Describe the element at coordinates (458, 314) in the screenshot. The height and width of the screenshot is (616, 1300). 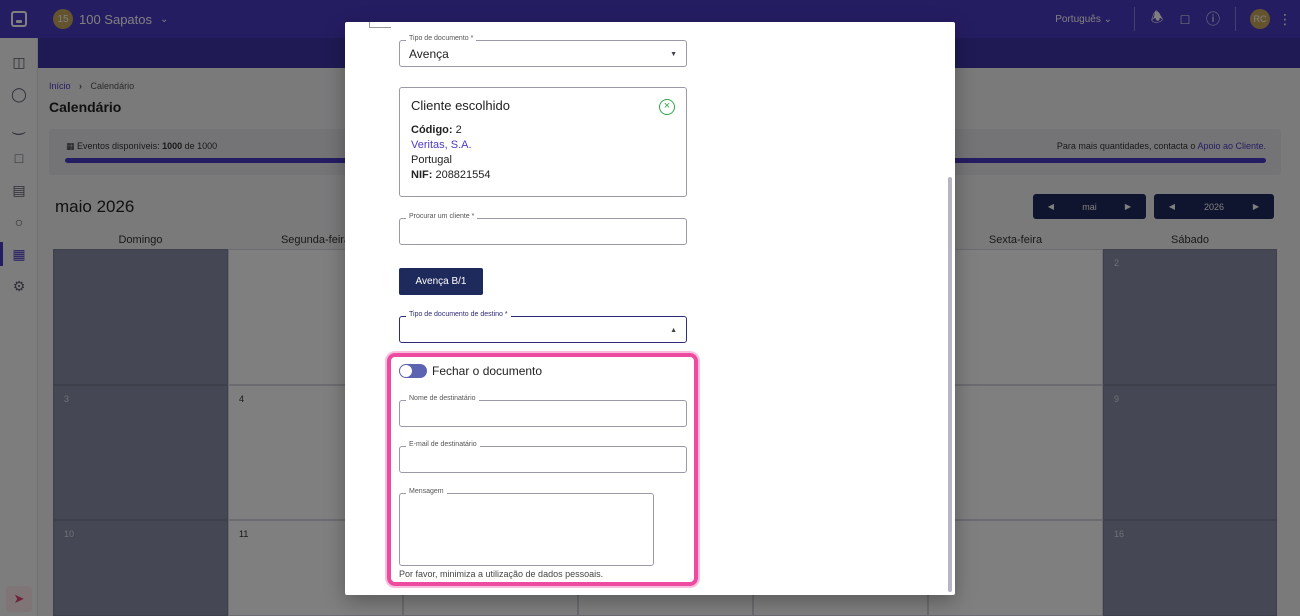
I see `field-label: Tipo de documento de destino *` at that location.